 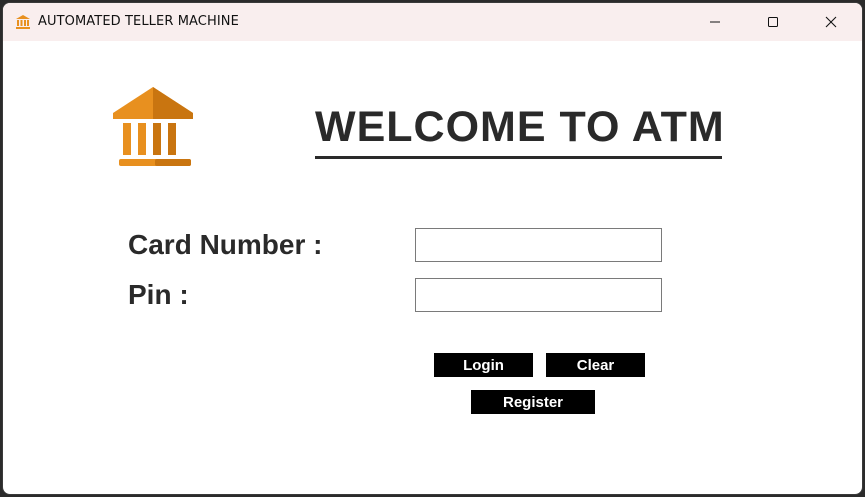 I want to click on title-bar: AUTOMATED TELLER MACHINE, so click(x=432, y=22).